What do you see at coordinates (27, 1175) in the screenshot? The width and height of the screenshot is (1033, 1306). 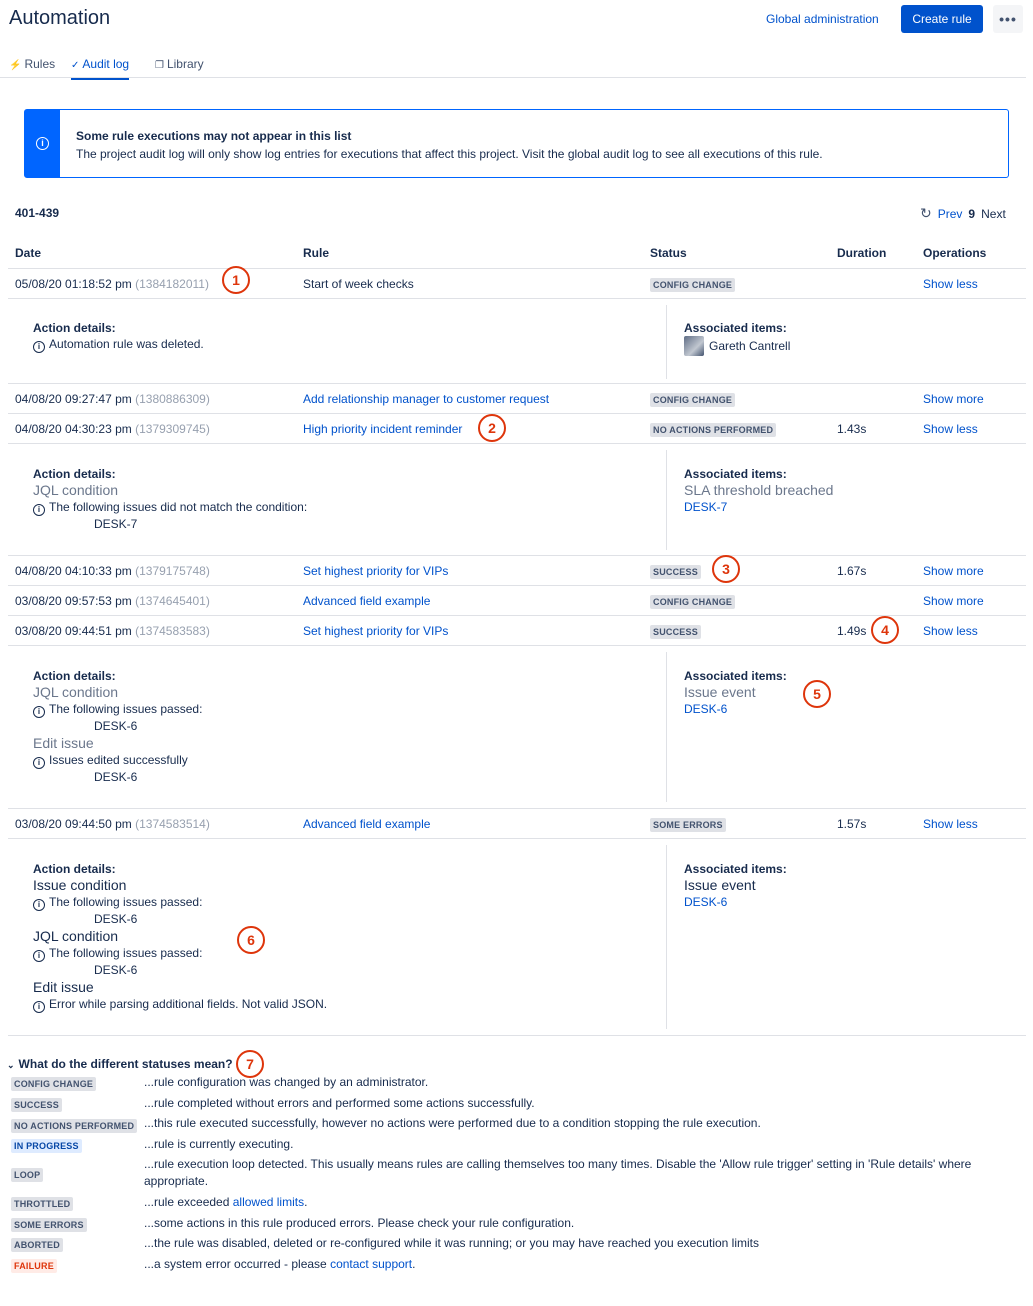 I see `legend-status-badge: LOOP` at bounding box center [27, 1175].